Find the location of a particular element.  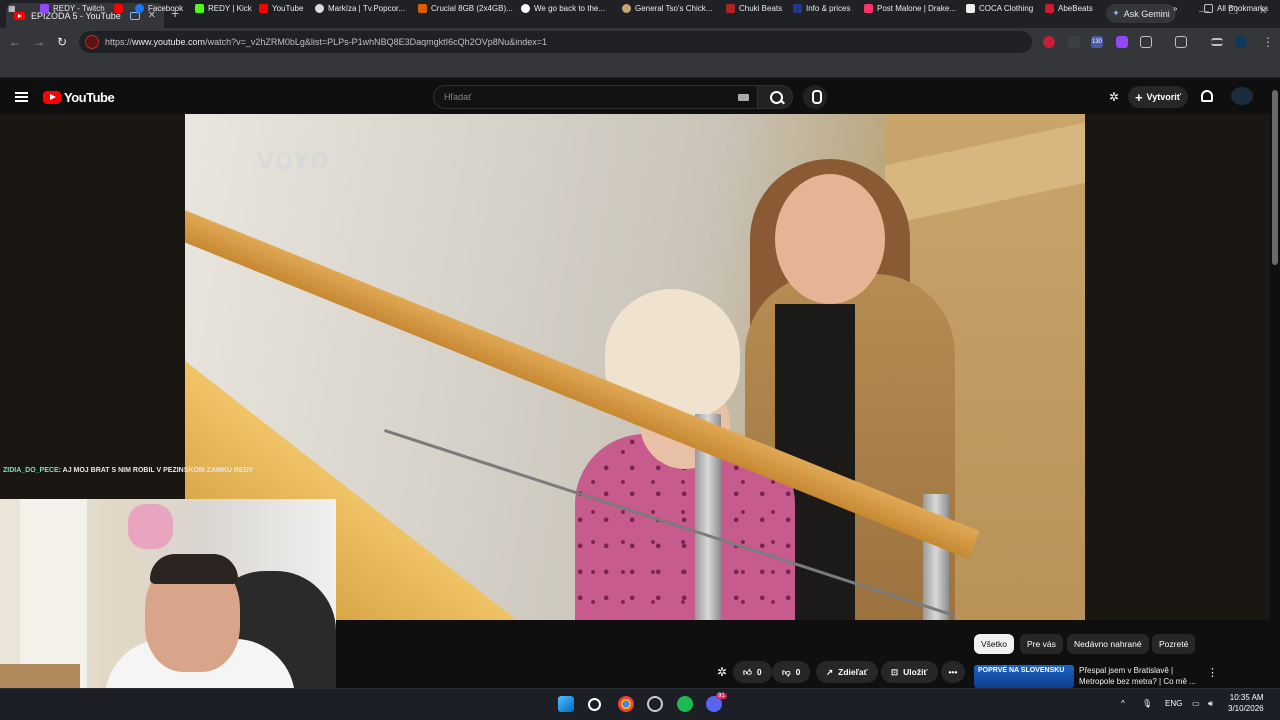

recommendation-menu-icon: ⋮ is located at coordinates (1212, 672).